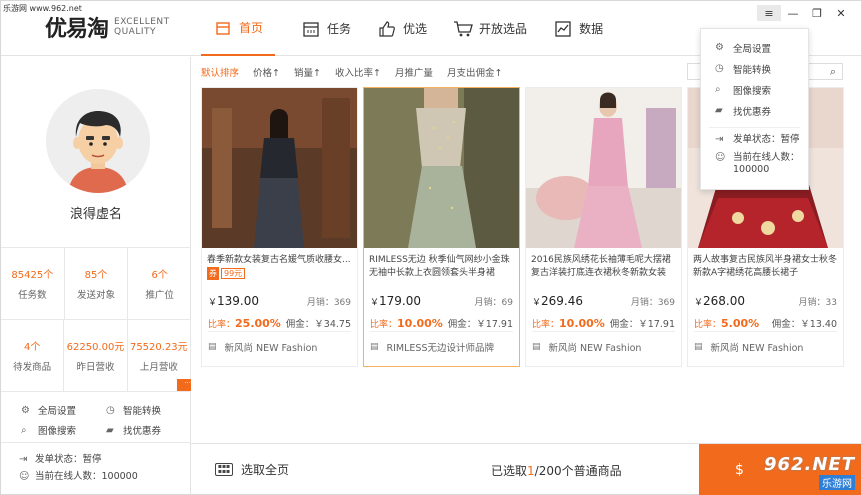 The height and width of the screenshot is (495, 862). I want to click on minimize-button: —, so click(793, 13).